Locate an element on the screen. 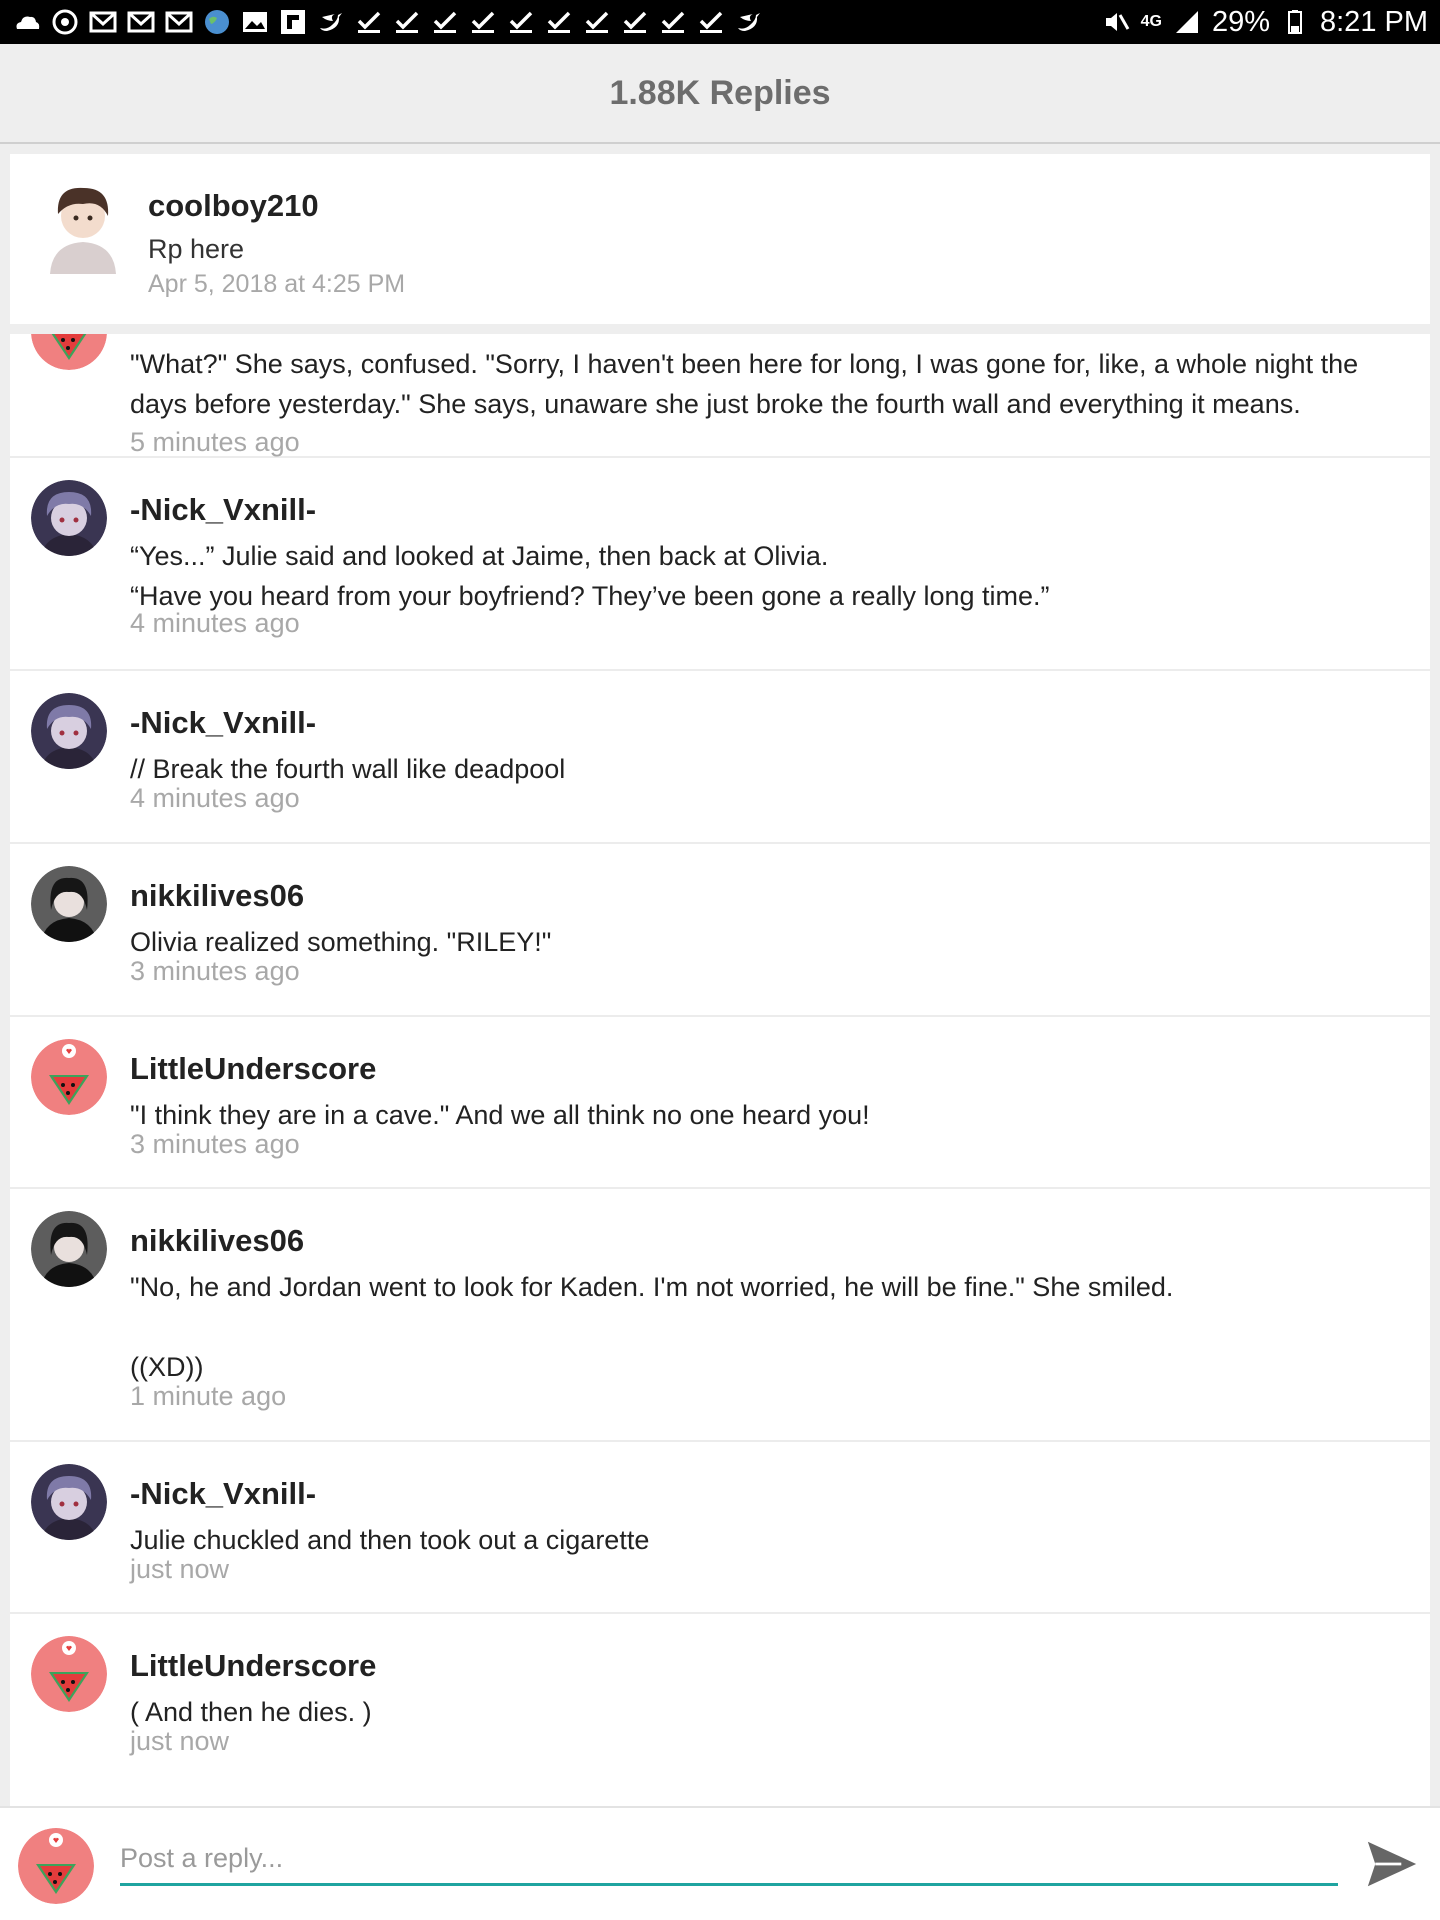 The image size is (1440, 1920). replies-header: 1.88K Replies is located at coordinates (720, 94).